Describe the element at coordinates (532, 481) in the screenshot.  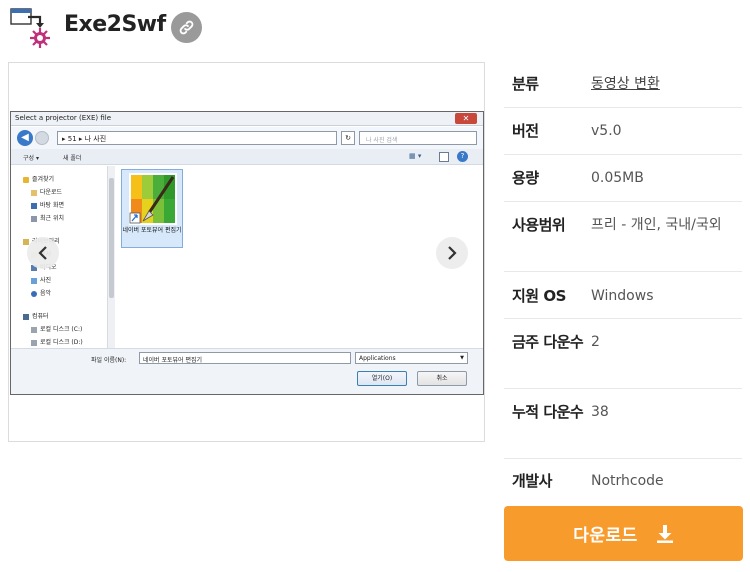
I see `info-key: 개발사` at that location.